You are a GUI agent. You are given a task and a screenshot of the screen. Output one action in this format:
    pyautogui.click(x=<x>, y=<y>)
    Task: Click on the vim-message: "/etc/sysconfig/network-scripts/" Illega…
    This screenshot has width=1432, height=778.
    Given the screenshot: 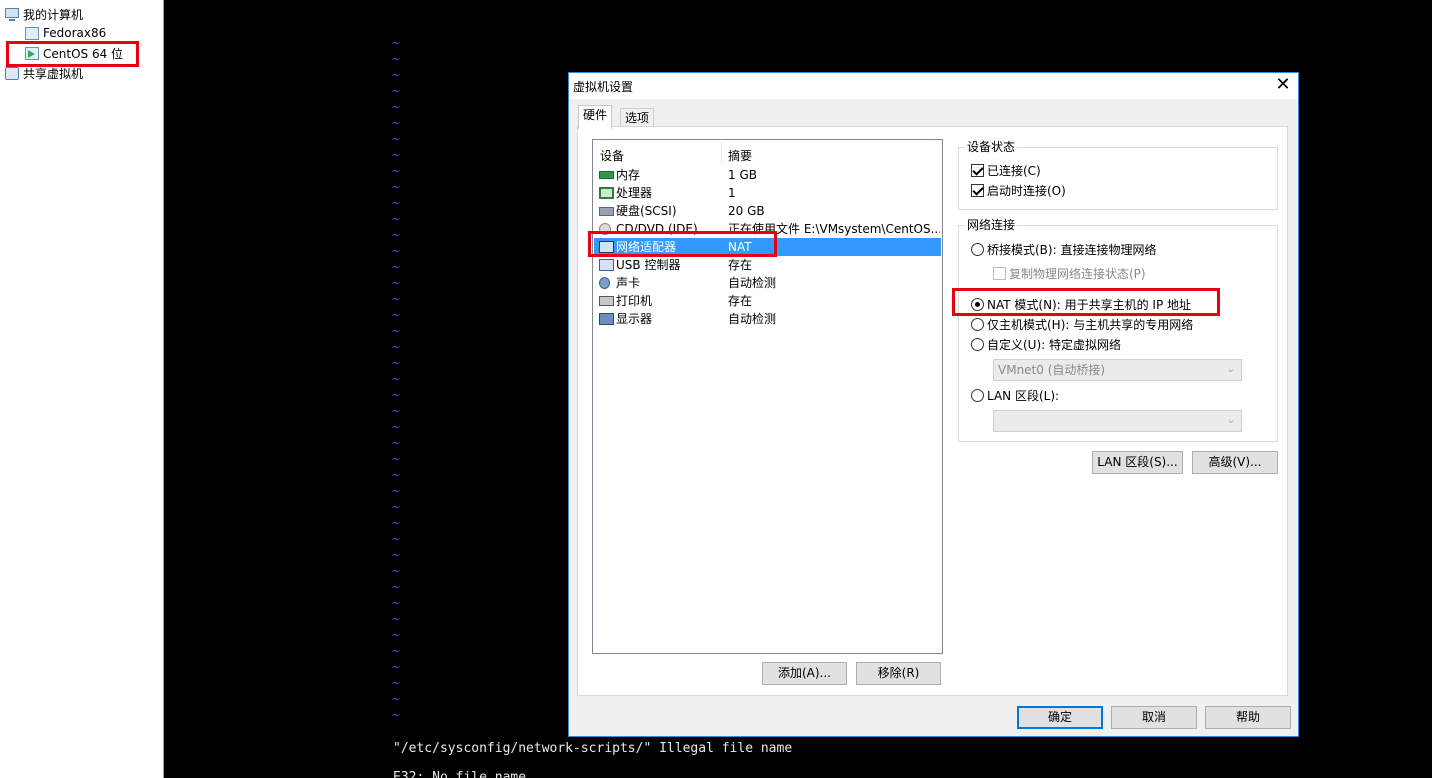 What is the action you would take?
    pyautogui.click(x=593, y=748)
    